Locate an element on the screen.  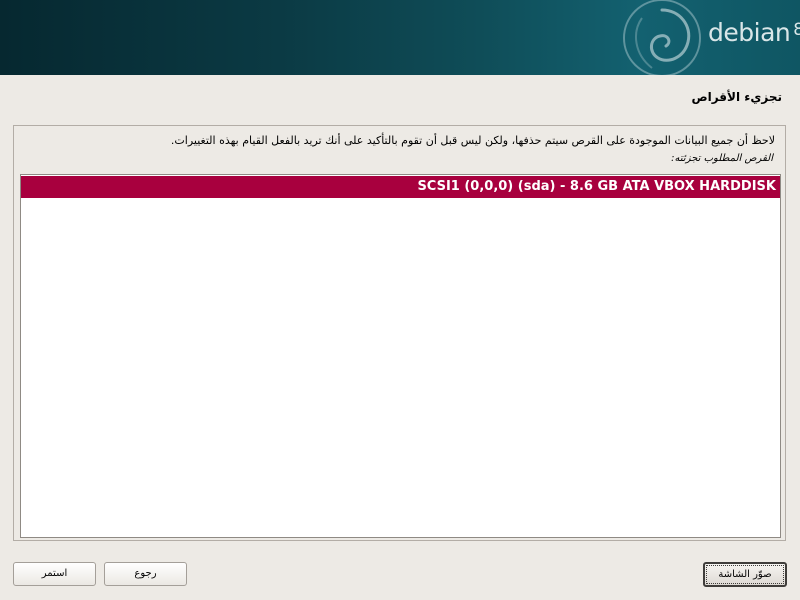
disk-select-prompt: القرص المطلوب تجزئته: is located at coordinates (722, 158).